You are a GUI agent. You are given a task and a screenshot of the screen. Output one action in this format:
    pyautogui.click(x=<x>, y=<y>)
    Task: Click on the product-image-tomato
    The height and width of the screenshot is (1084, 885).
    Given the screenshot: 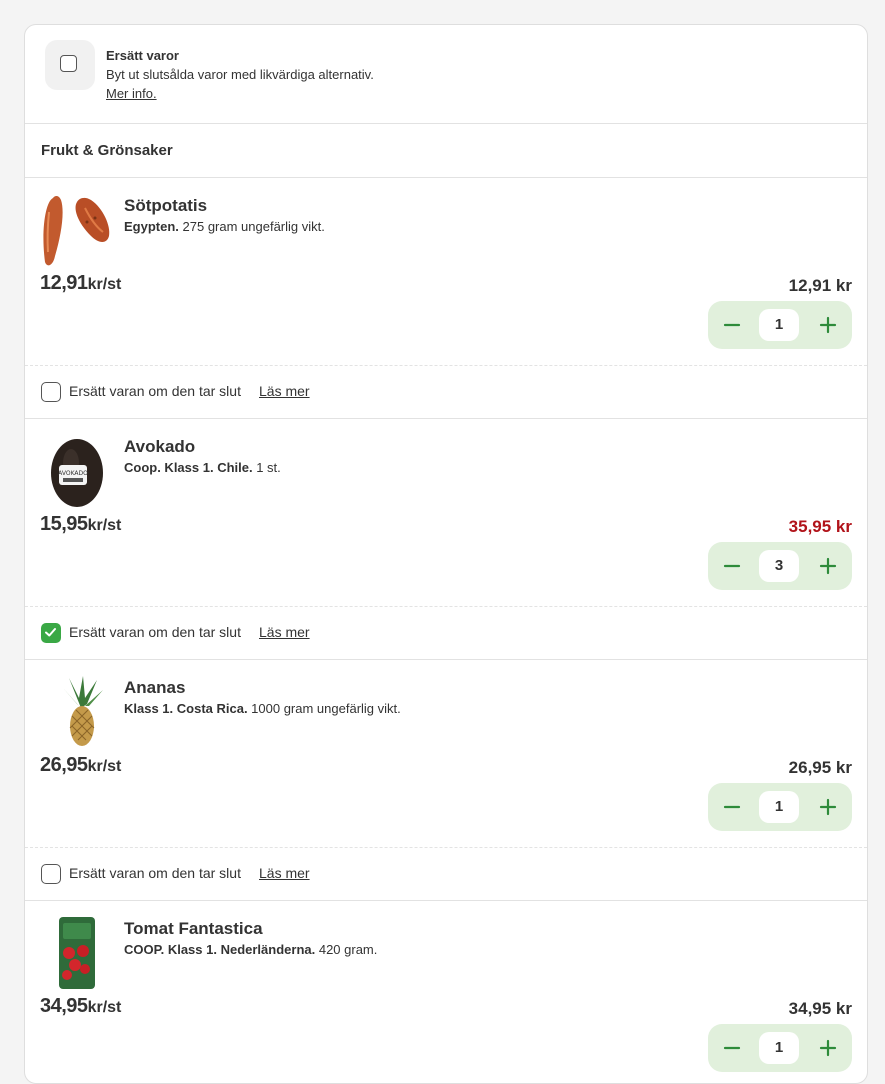 What is the action you would take?
    pyautogui.click(x=75, y=953)
    